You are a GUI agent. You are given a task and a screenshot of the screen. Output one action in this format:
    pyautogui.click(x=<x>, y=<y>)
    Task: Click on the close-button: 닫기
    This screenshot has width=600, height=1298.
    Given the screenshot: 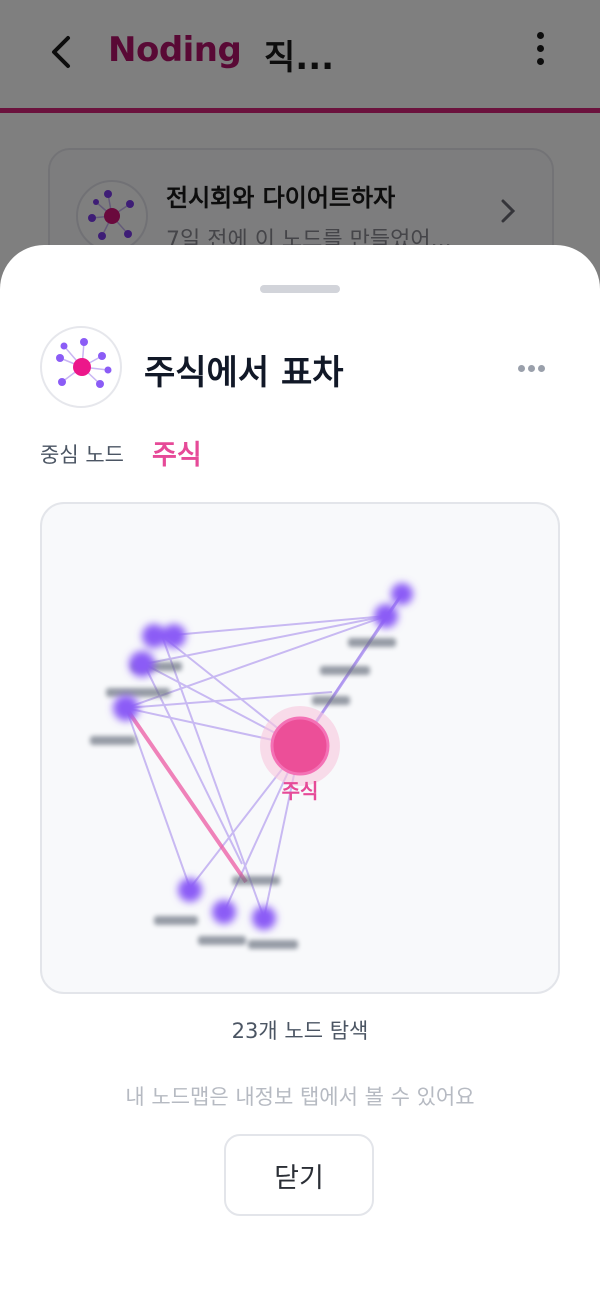 What is the action you would take?
    pyautogui.click(x=299, y=1175)
    